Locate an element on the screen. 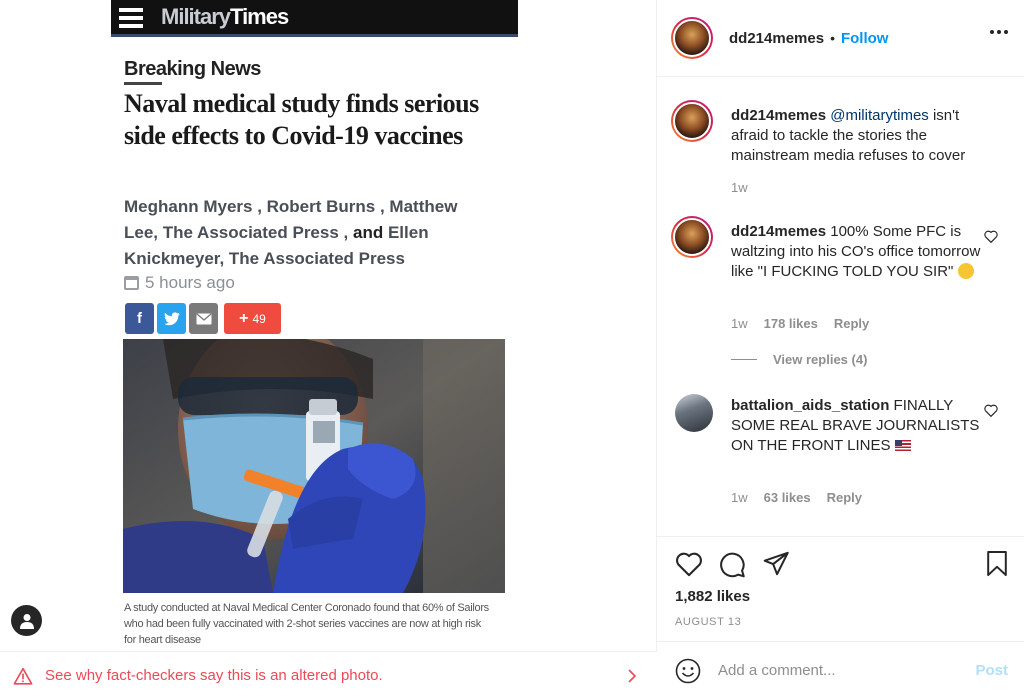 The image size is (1024, 699). comment-likes: 178 likes is located at coordinates (791, 323).